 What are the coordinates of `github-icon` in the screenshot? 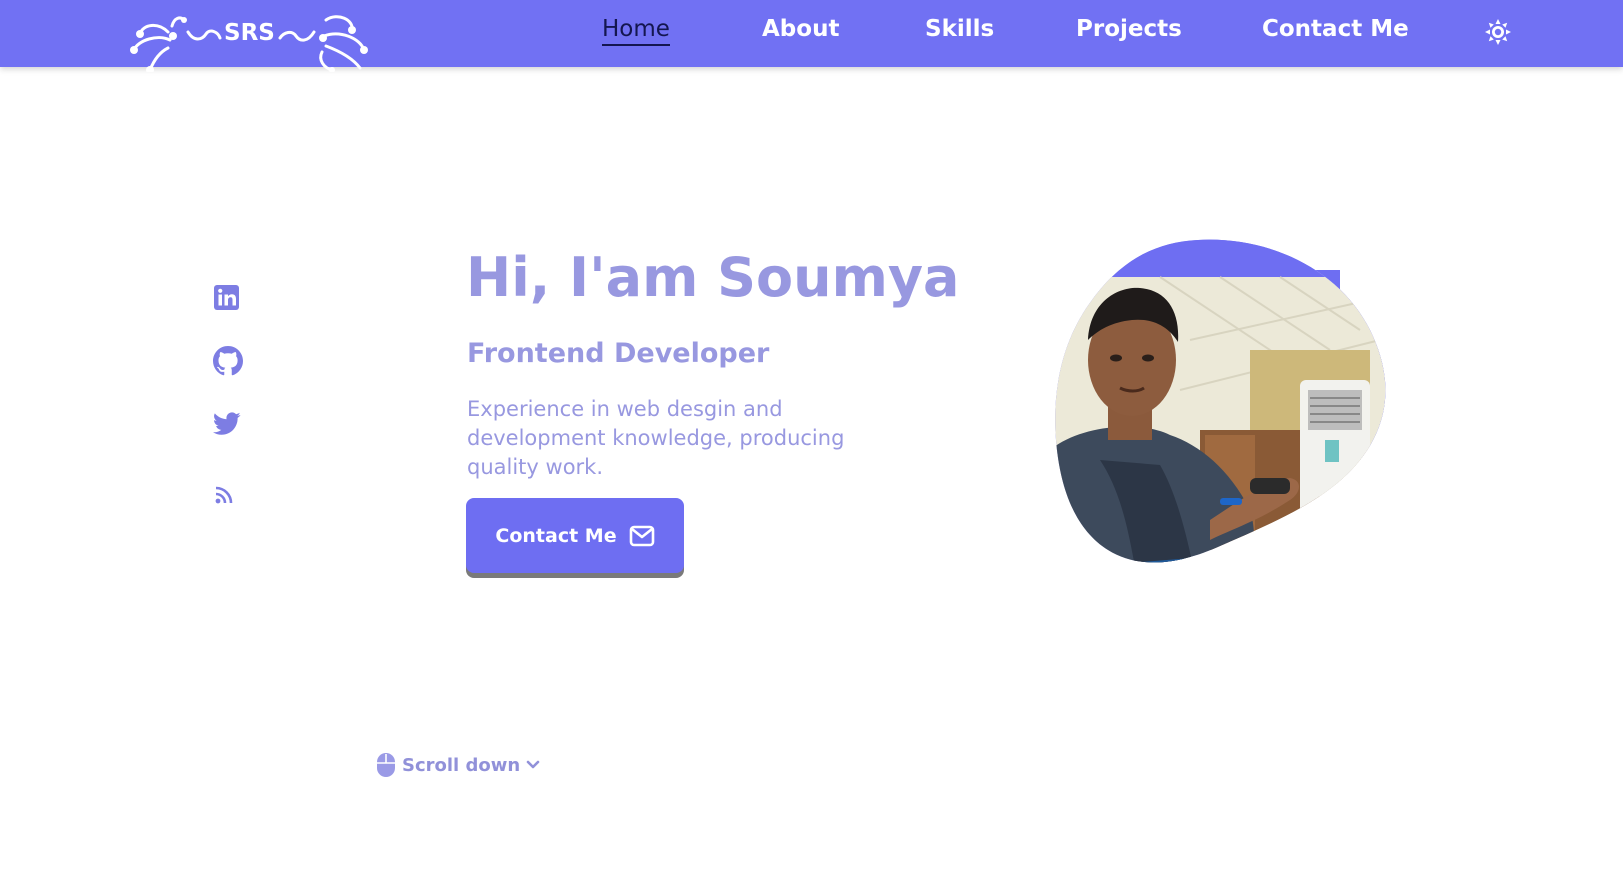 It's located at (228, 361).